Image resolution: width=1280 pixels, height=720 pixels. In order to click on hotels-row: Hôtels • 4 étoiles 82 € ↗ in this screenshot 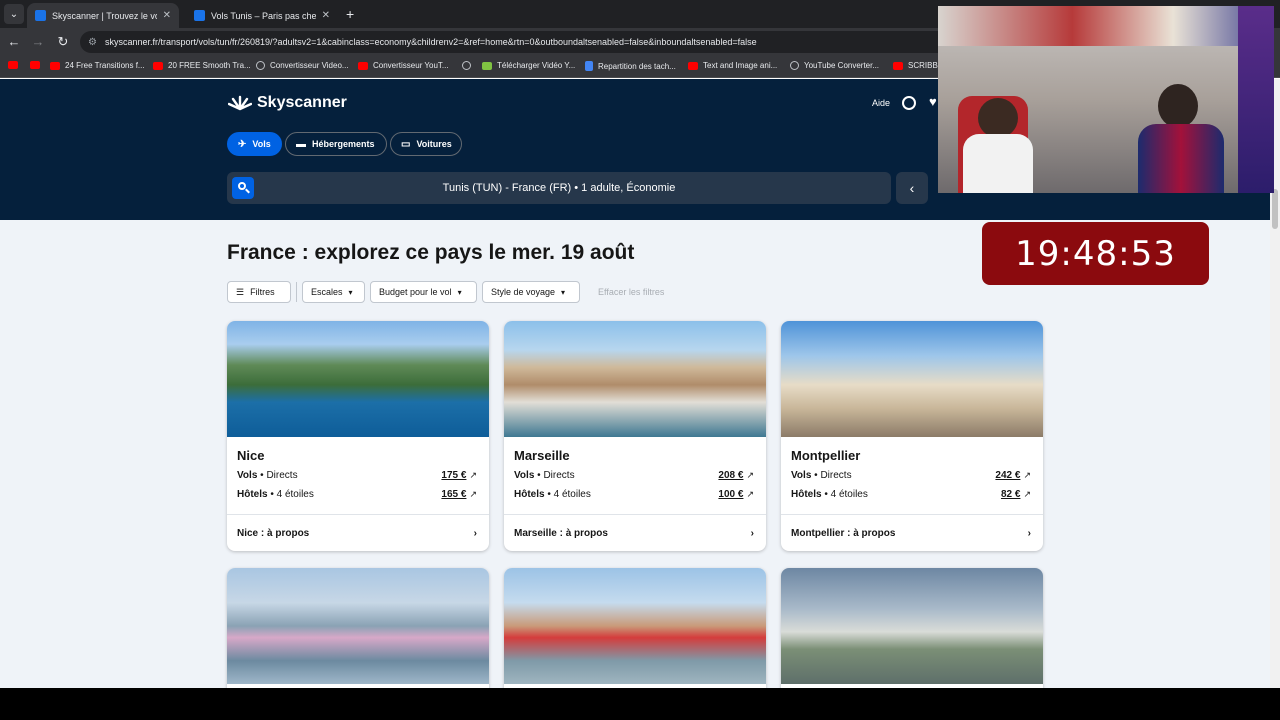, I will do `click(911, 494)`.